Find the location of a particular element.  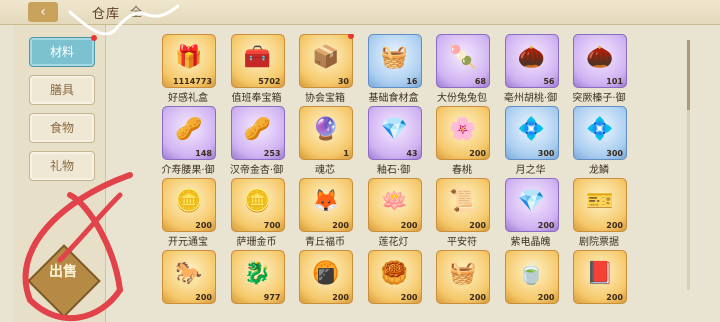

inventory-item: 🪙 200 开元通宝 is located at coordinates (190, 213).